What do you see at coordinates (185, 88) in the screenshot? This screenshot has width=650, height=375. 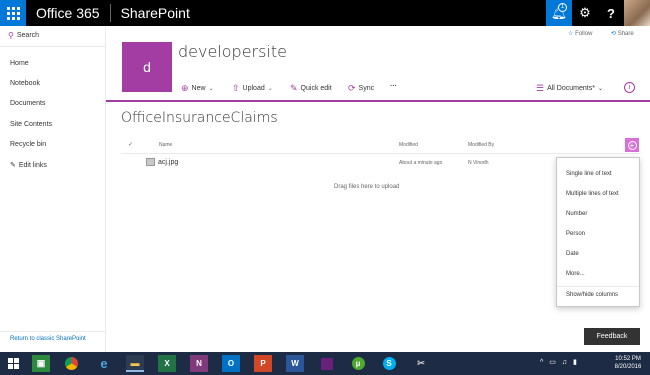 I see `plus-circle-icon: ⊕` at bounding box center [185, 88].